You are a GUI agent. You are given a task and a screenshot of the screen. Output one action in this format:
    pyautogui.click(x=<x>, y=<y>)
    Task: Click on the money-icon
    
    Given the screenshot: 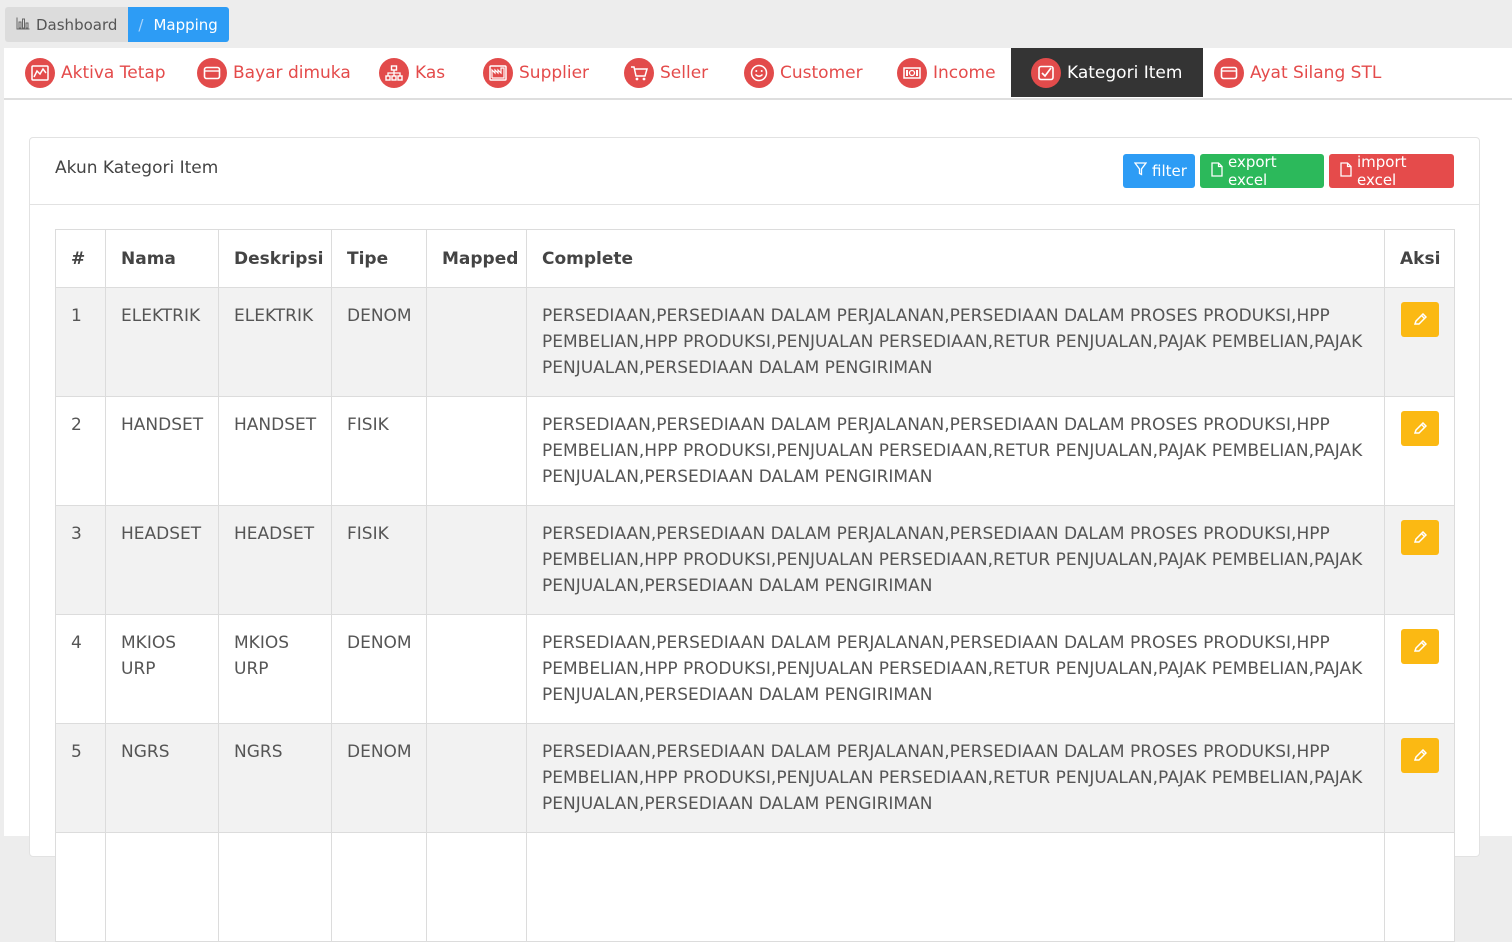 What is the action you would take?
    pyautogui.click(x=912, y=72)
    